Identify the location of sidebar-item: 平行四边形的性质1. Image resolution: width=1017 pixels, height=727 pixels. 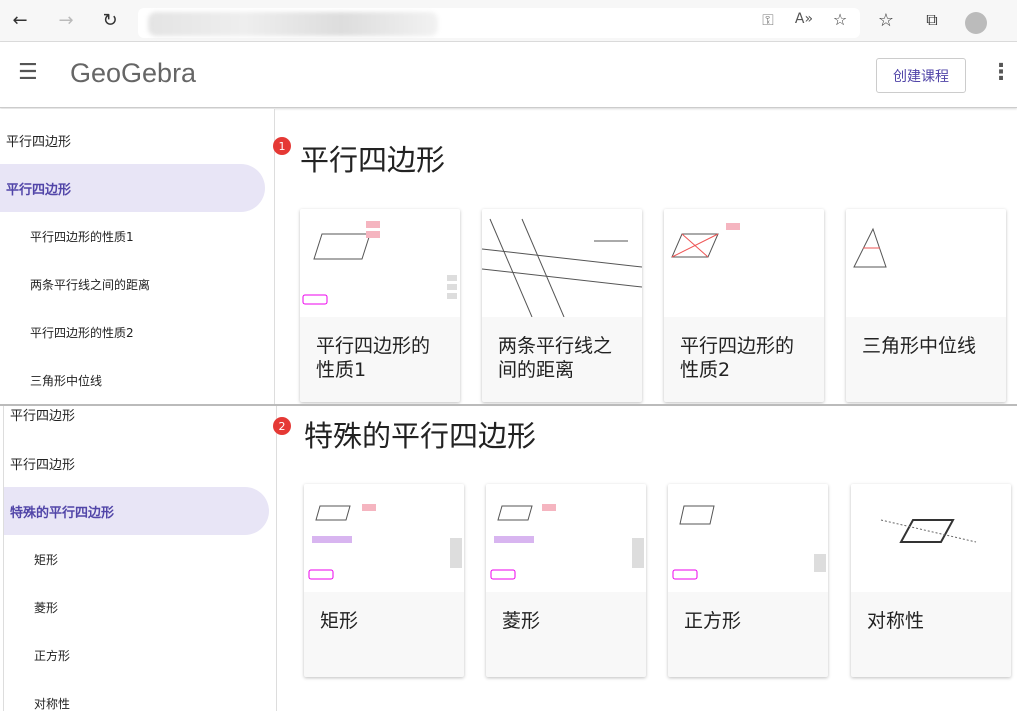
(132, 236).